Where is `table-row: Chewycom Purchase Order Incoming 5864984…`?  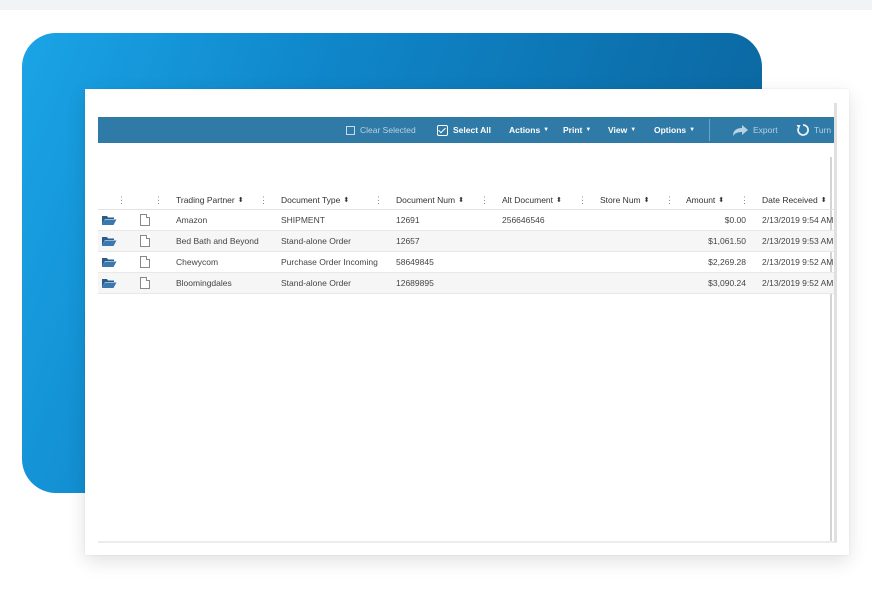
table-row: Chewycom Purchase Order Incoming 5864984… is located at coordinates (466, 262).